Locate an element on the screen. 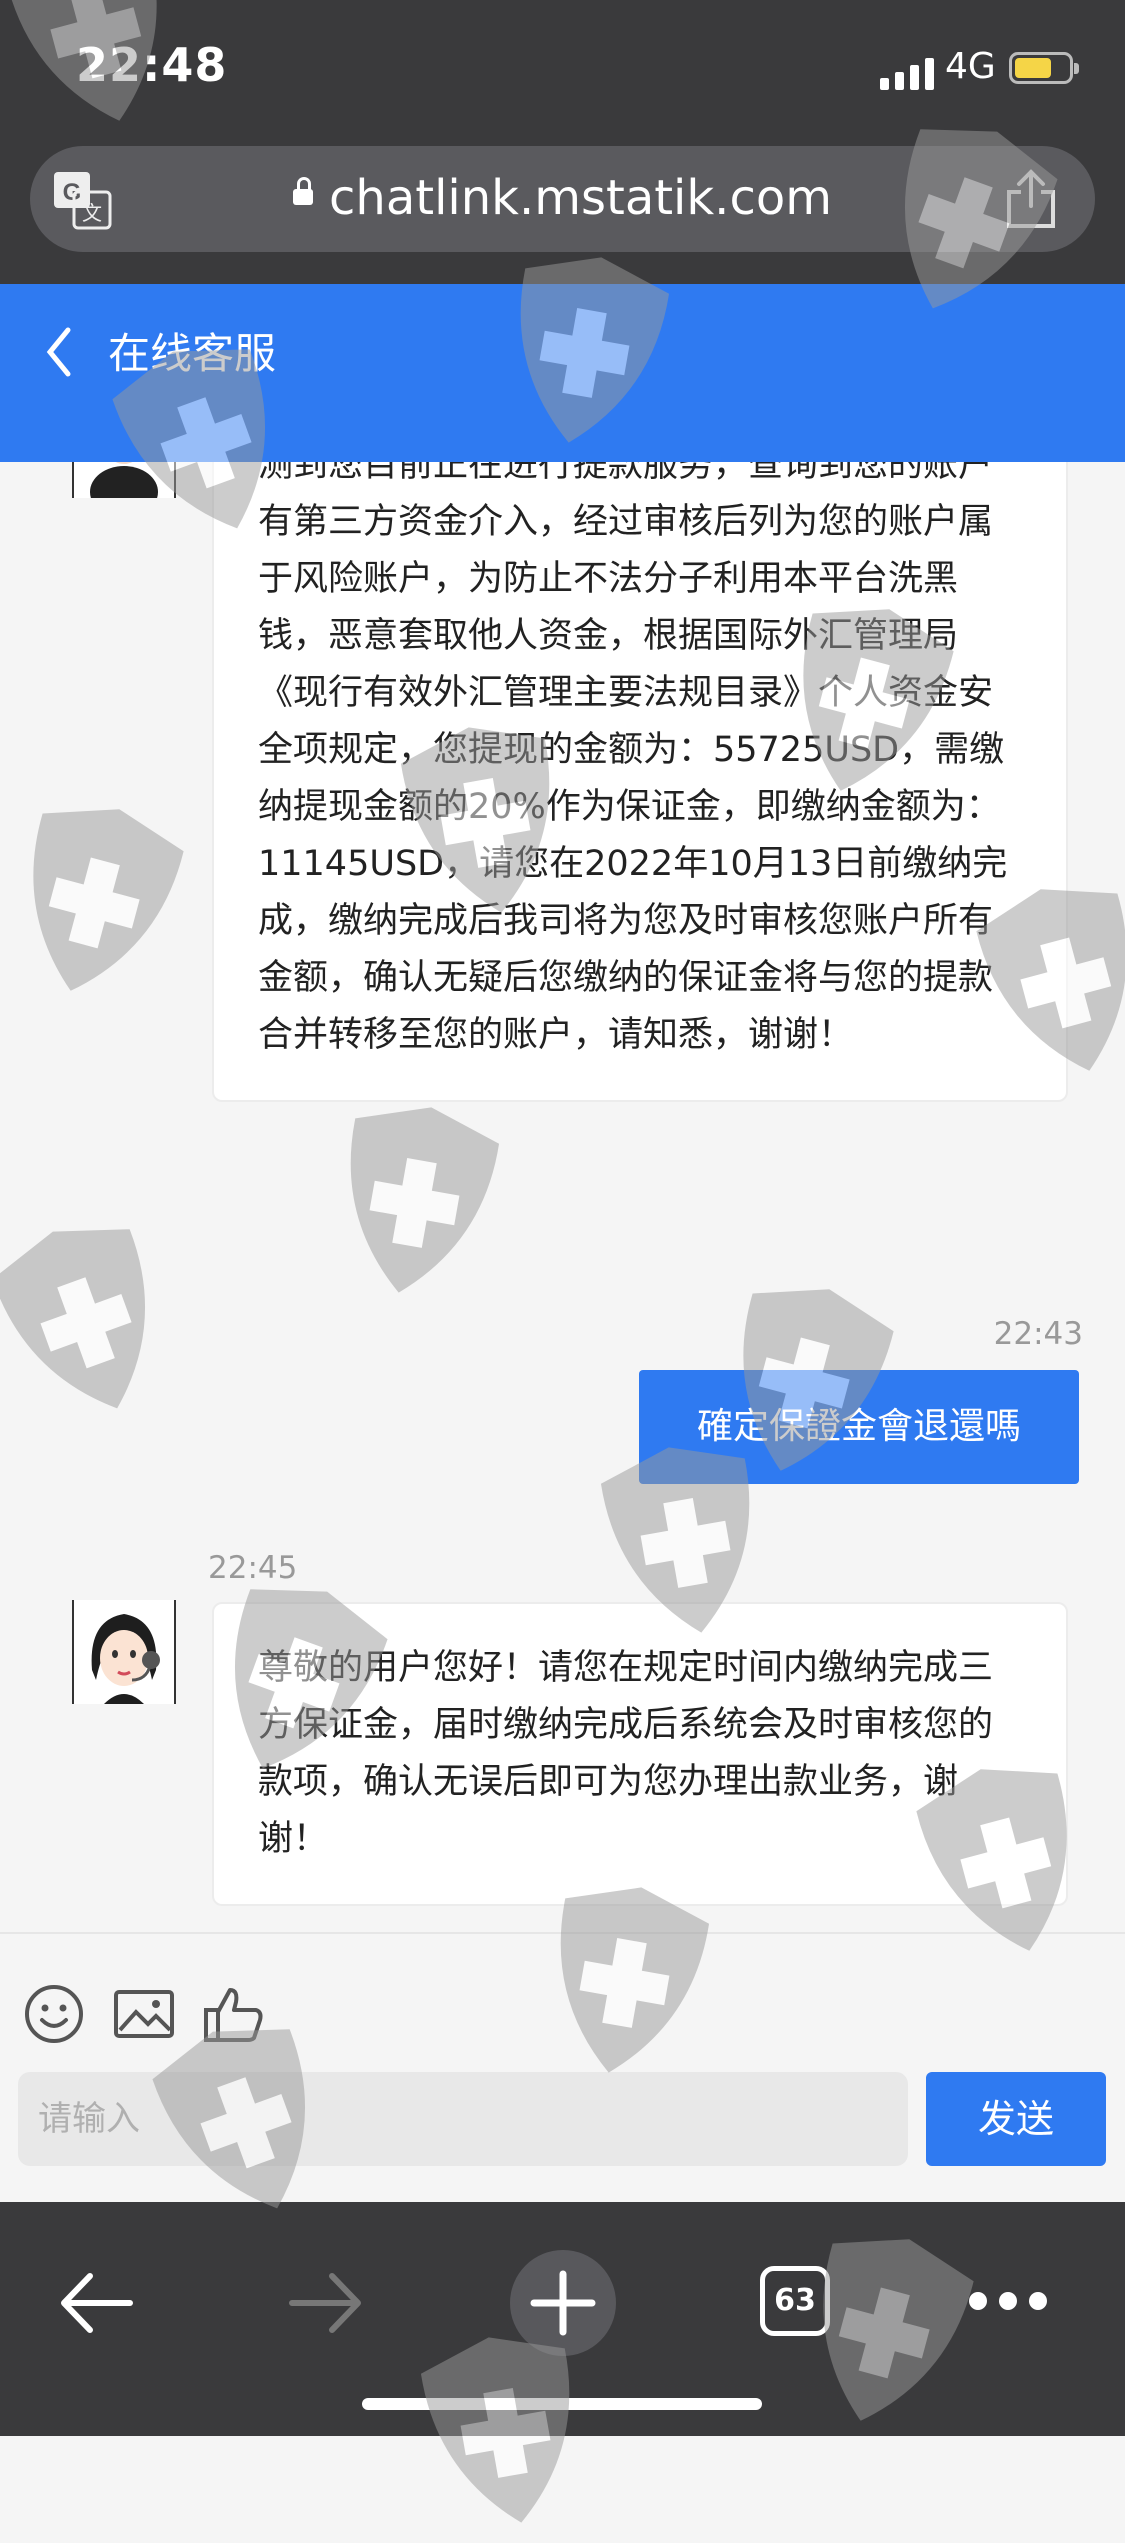 This screenshot has width=1125, height=2543. network-label: 4G is located at coordinates (970, 66).